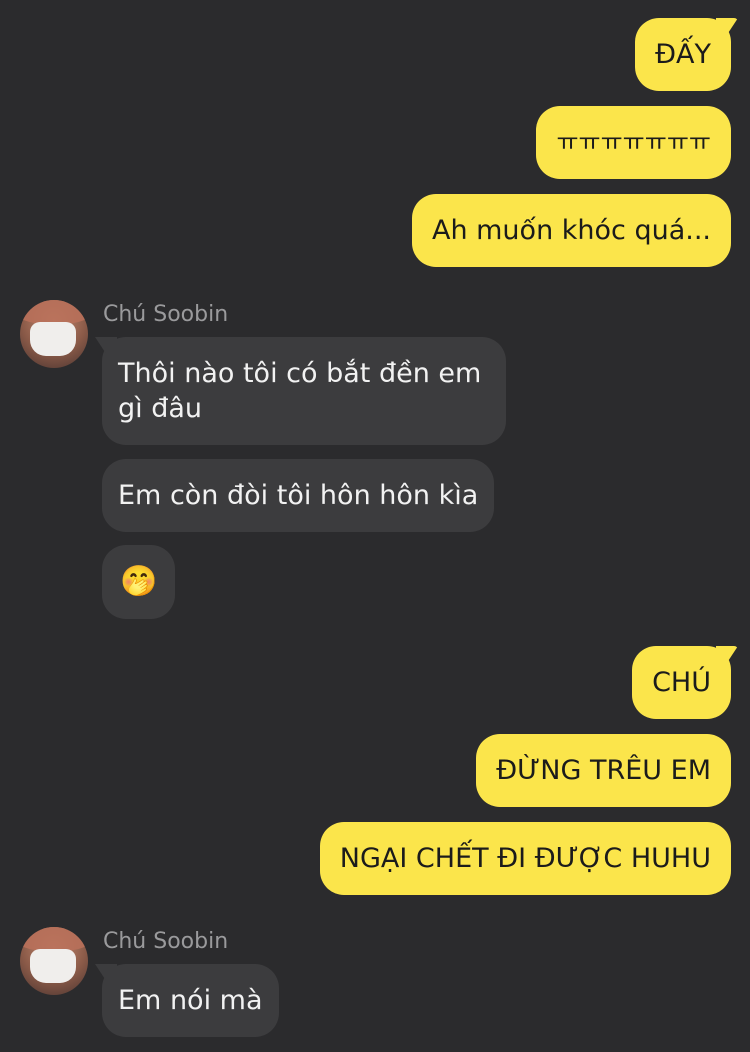 This screenshot has height=1052, width=750. I want to click on message-text: ㅠㅠㅠㅠㅠㅠㅠ, so click(633, 142).